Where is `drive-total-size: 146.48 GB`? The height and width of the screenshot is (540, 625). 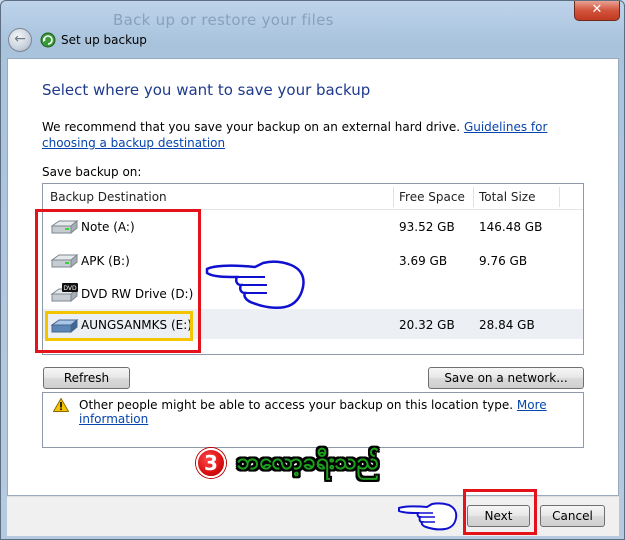 drive-total-size: 146.48 GB is located at coordinates (511, 227).